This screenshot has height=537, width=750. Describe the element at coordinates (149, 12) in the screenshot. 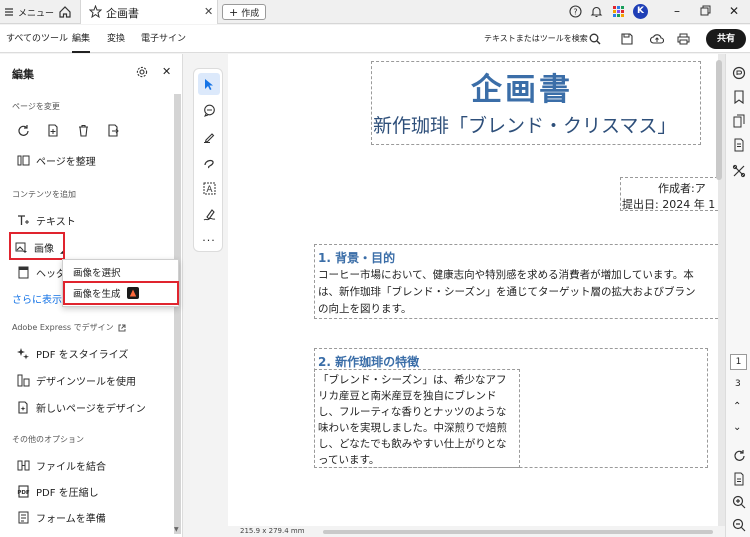

I see `tab-document: 企画書 ✕` at that location.